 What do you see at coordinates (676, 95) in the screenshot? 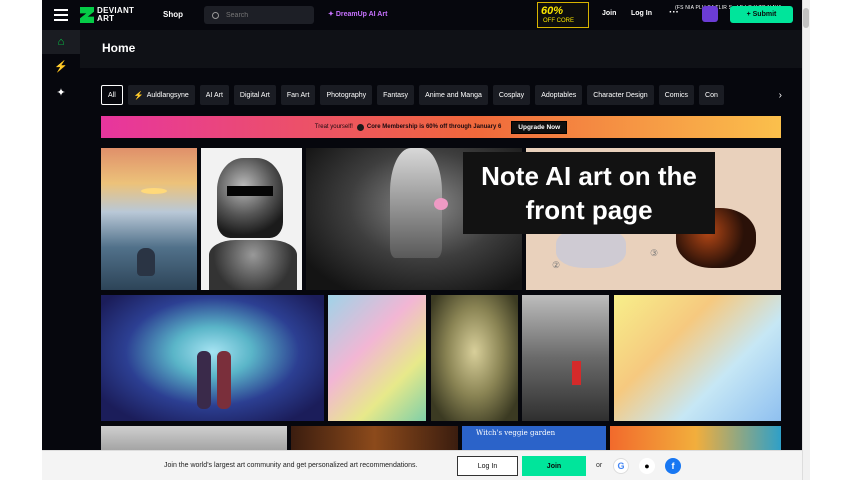
I see `chip-comics: Comics` at bounding box center [676, 95].